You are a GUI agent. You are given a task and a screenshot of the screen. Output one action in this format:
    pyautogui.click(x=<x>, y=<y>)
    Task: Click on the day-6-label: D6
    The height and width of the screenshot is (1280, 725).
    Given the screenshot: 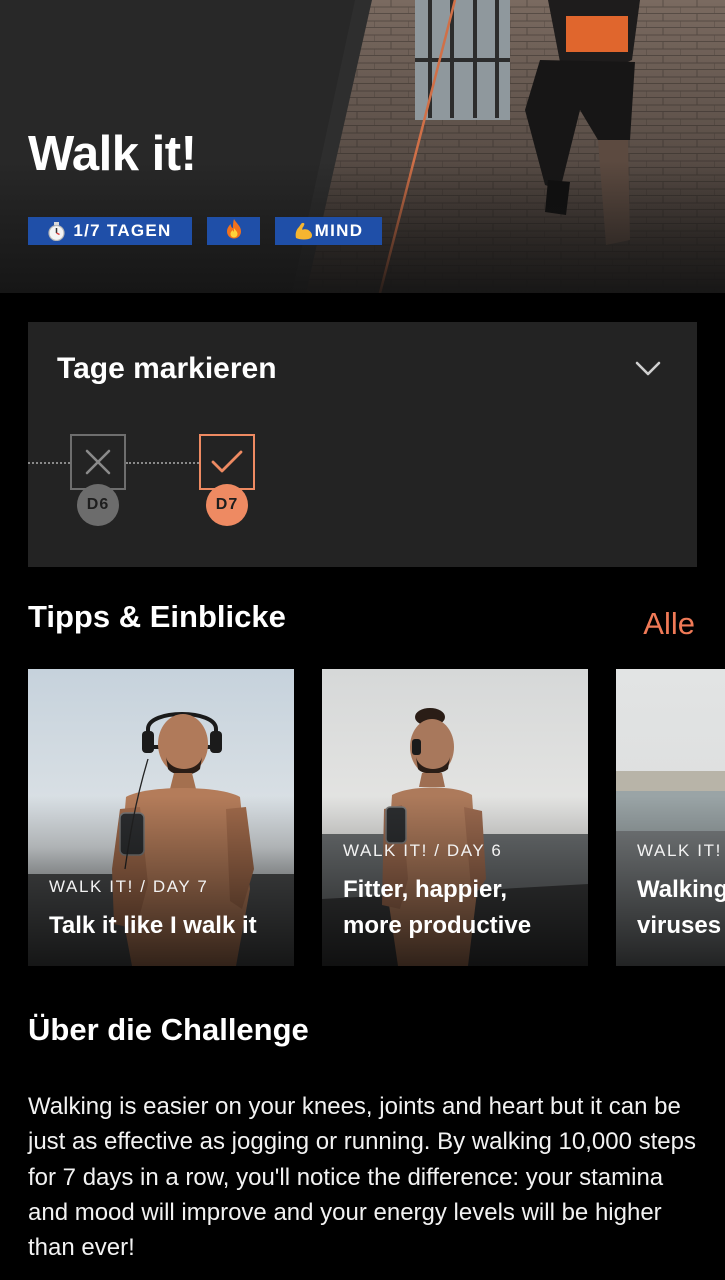 What is the action you would take?
    pyautogui.click(x=98, y=505)
    